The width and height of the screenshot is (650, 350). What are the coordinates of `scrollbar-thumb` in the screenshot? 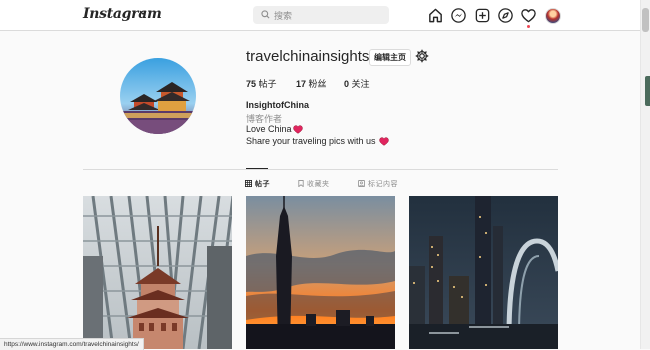 It's located at (645, 20).